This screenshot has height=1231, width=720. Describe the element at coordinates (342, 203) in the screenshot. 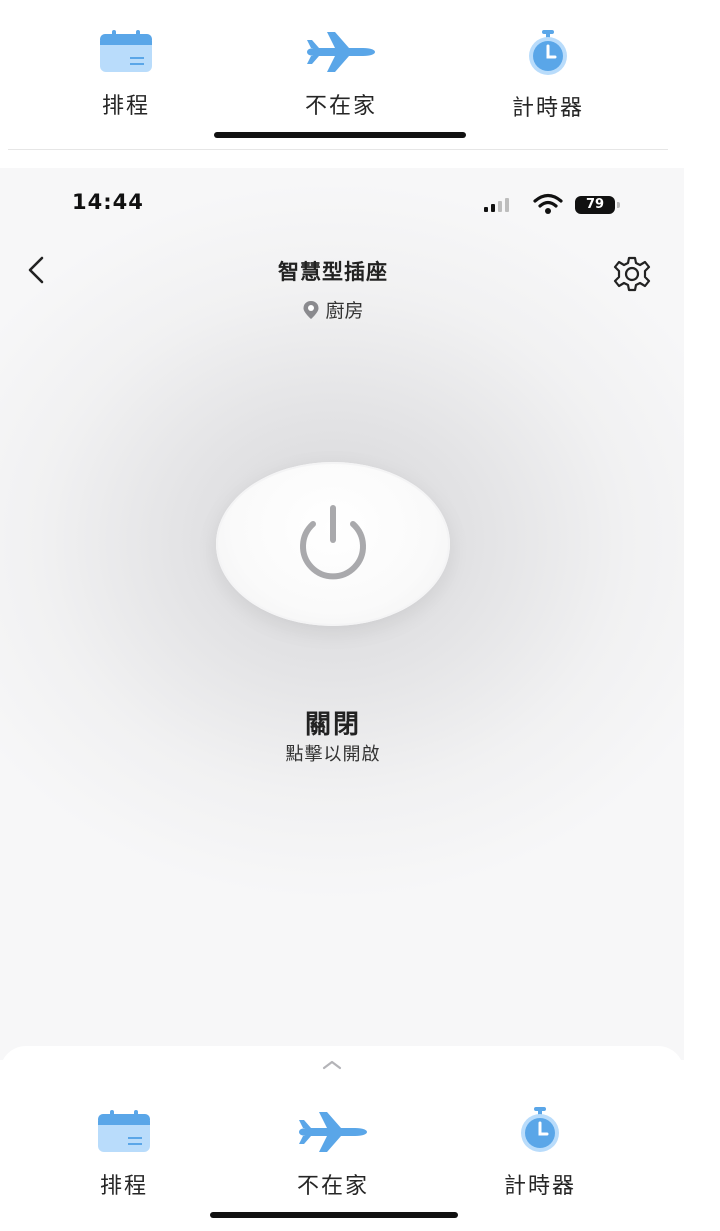

I see `status-bar: 14:44 79` at that location.